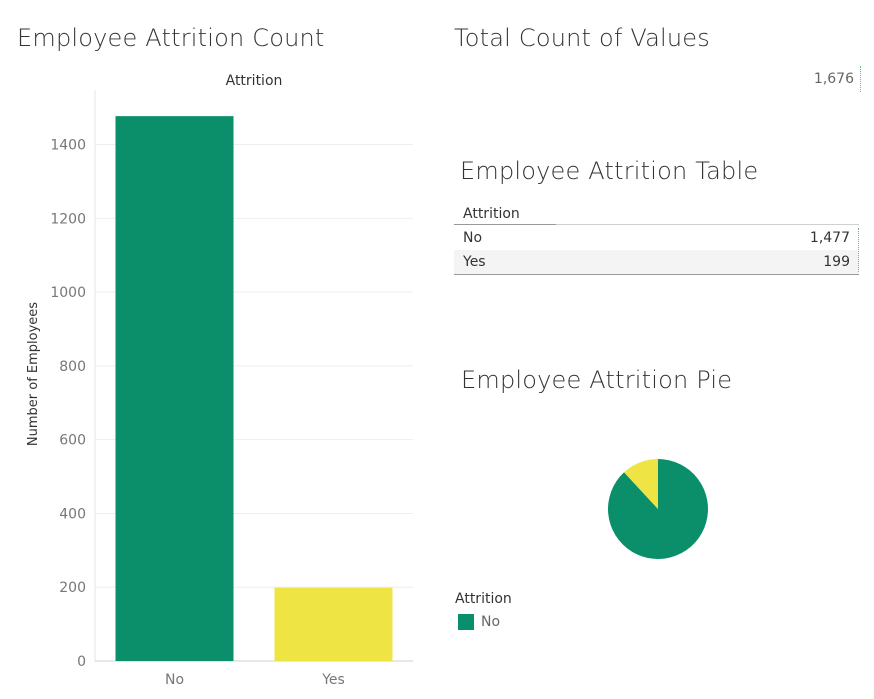  I want to click on bar-y-tick-label: 0, so click(81, 662).